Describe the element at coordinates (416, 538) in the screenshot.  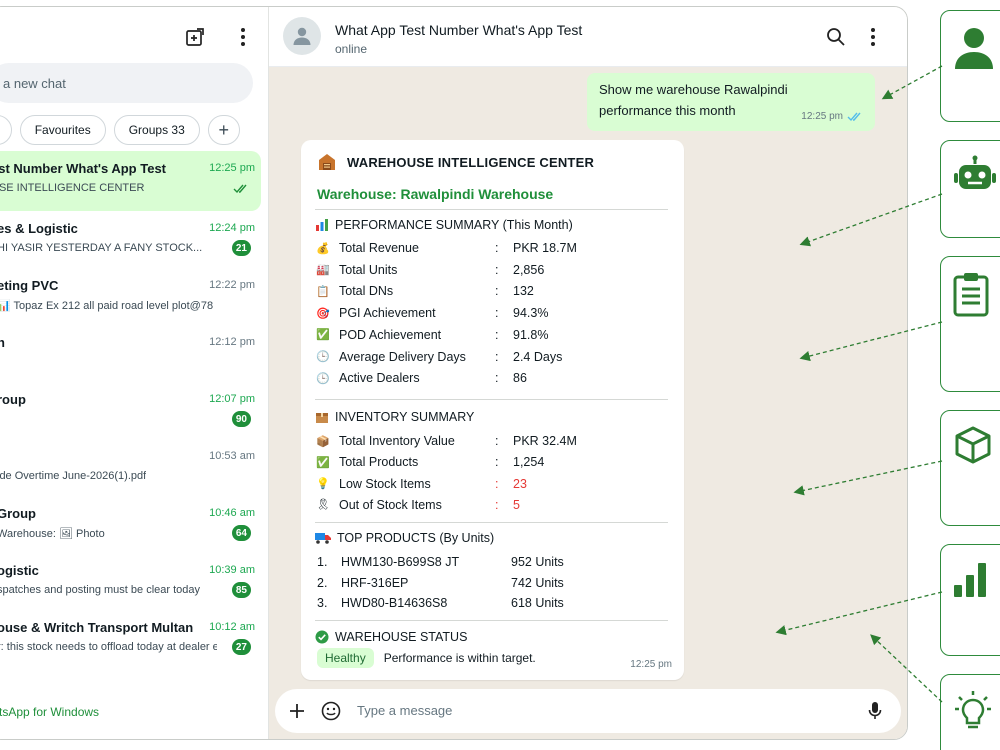
I see `section-title-text: TOP PRODUCTS (By Units)` at that location.